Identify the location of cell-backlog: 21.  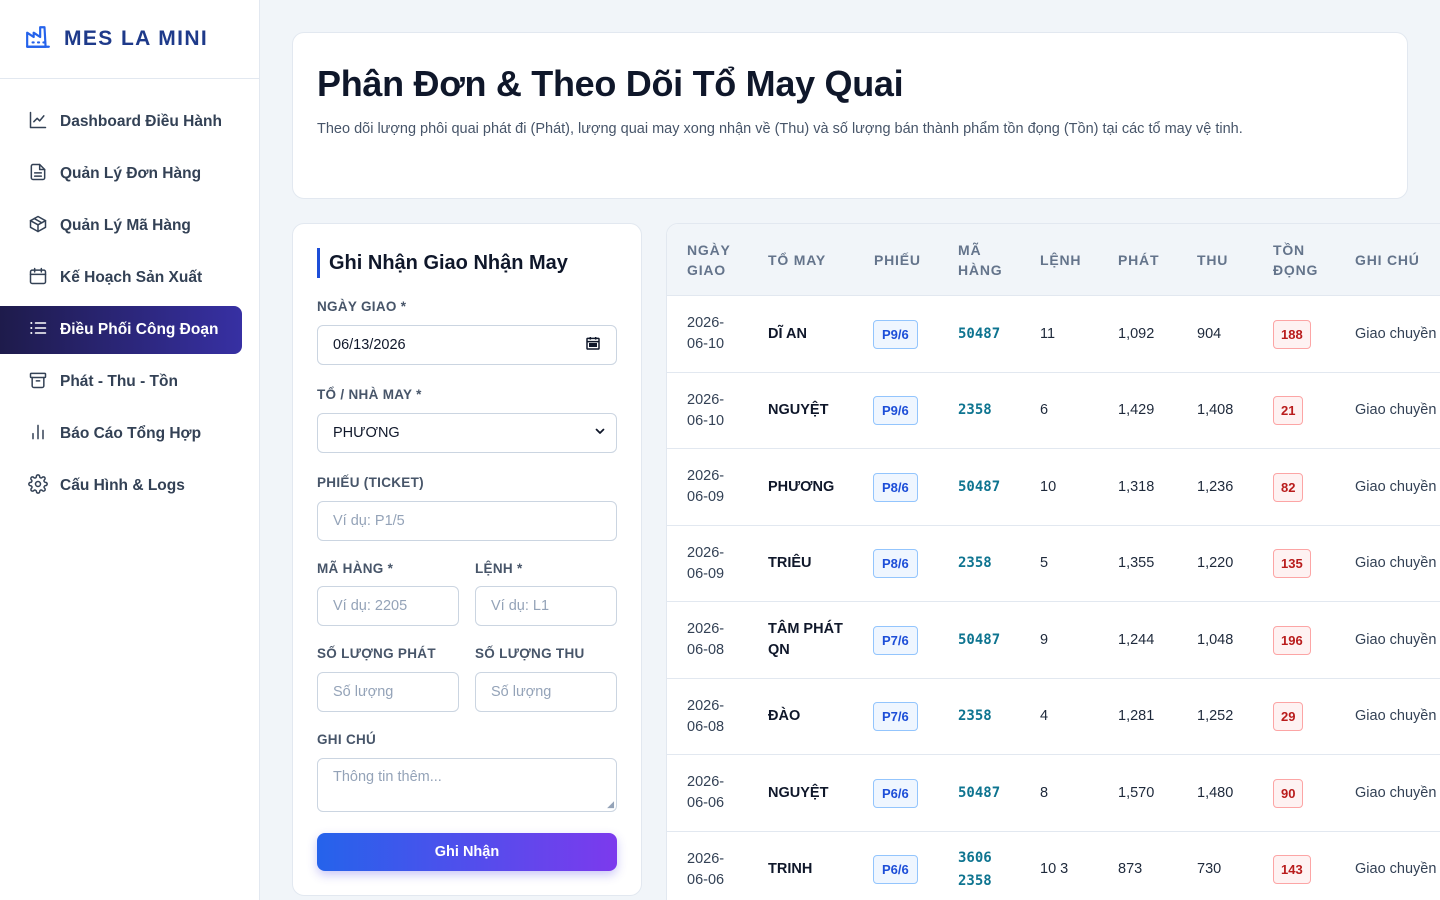
(1288, 411).